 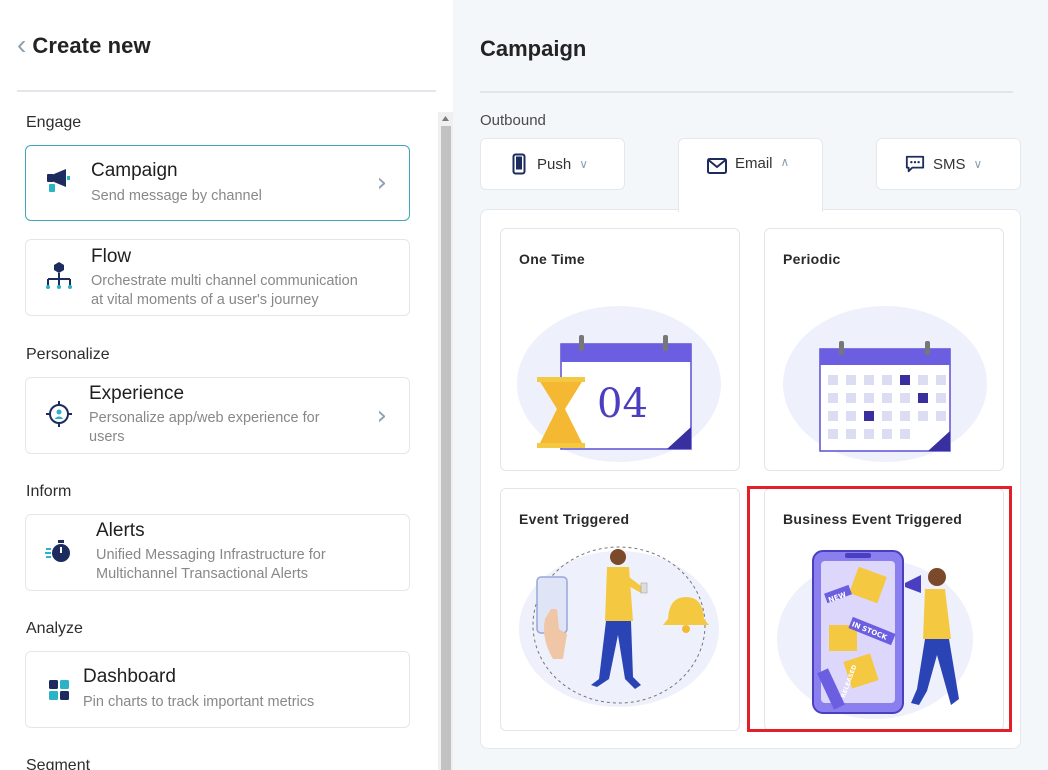 What do you see at coordinates (21, 45) in the screenshot?
I see `back-chevron-icon: ‹` at bounding box center [21, 45].